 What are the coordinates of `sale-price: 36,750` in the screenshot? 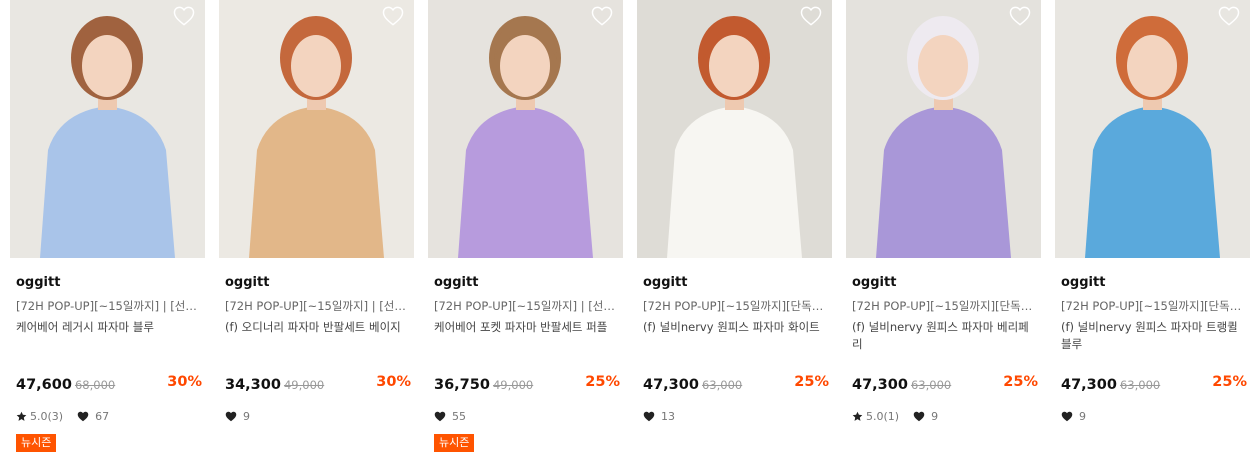 It's located at (462, 385).